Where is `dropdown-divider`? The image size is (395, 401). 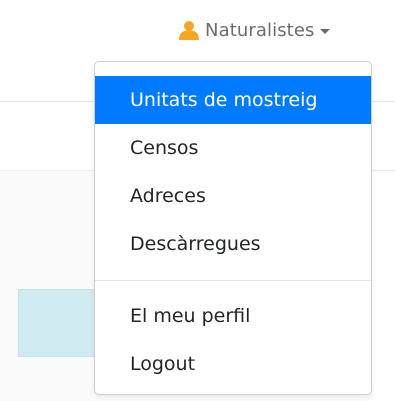 dropdown-divider is located at coordinates (233, 280).